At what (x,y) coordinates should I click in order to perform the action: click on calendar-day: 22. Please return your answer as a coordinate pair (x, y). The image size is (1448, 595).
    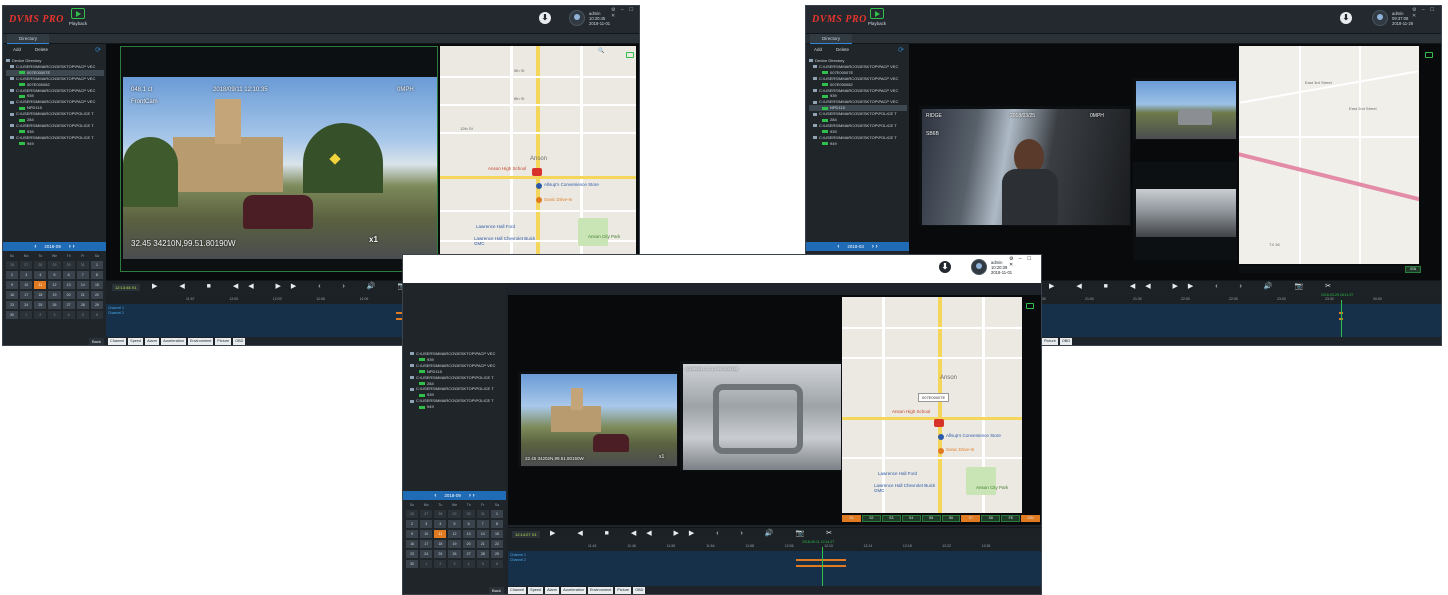
    Looking at the image, I should click on (496, 544).